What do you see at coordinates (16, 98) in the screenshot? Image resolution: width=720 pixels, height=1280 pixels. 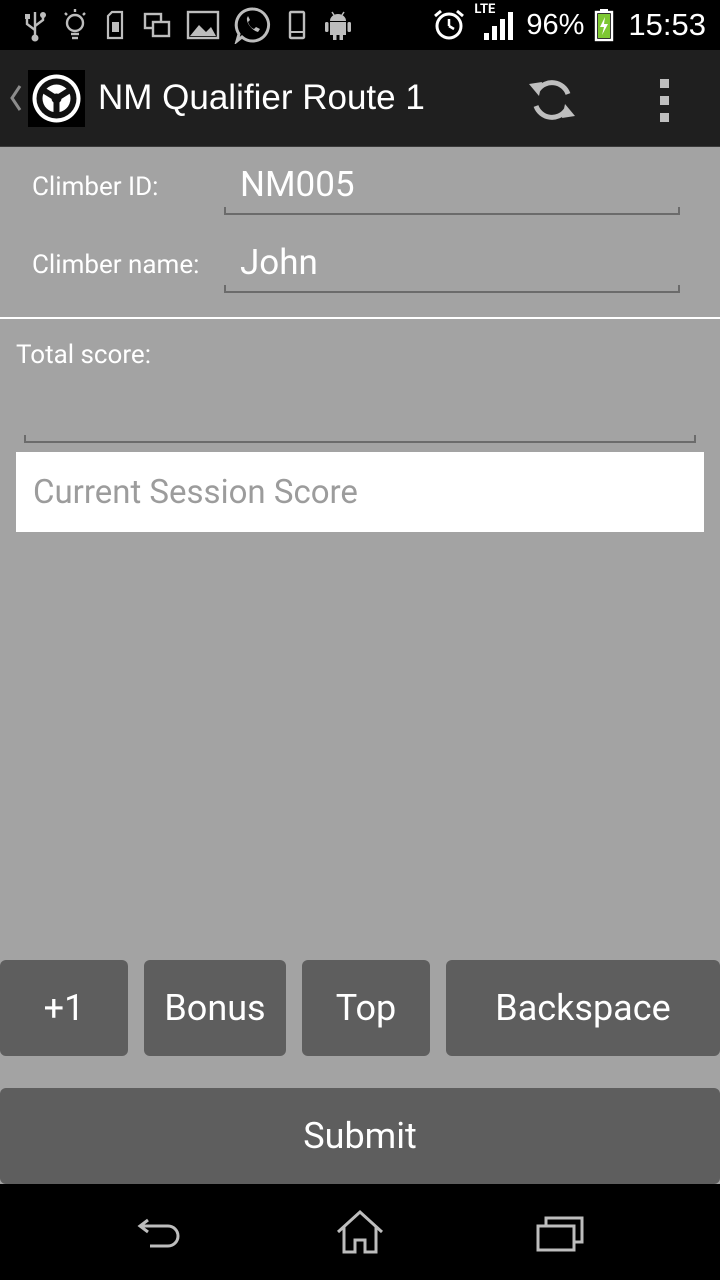 I see `up-caret-icon` at bounding box center [16, 98].